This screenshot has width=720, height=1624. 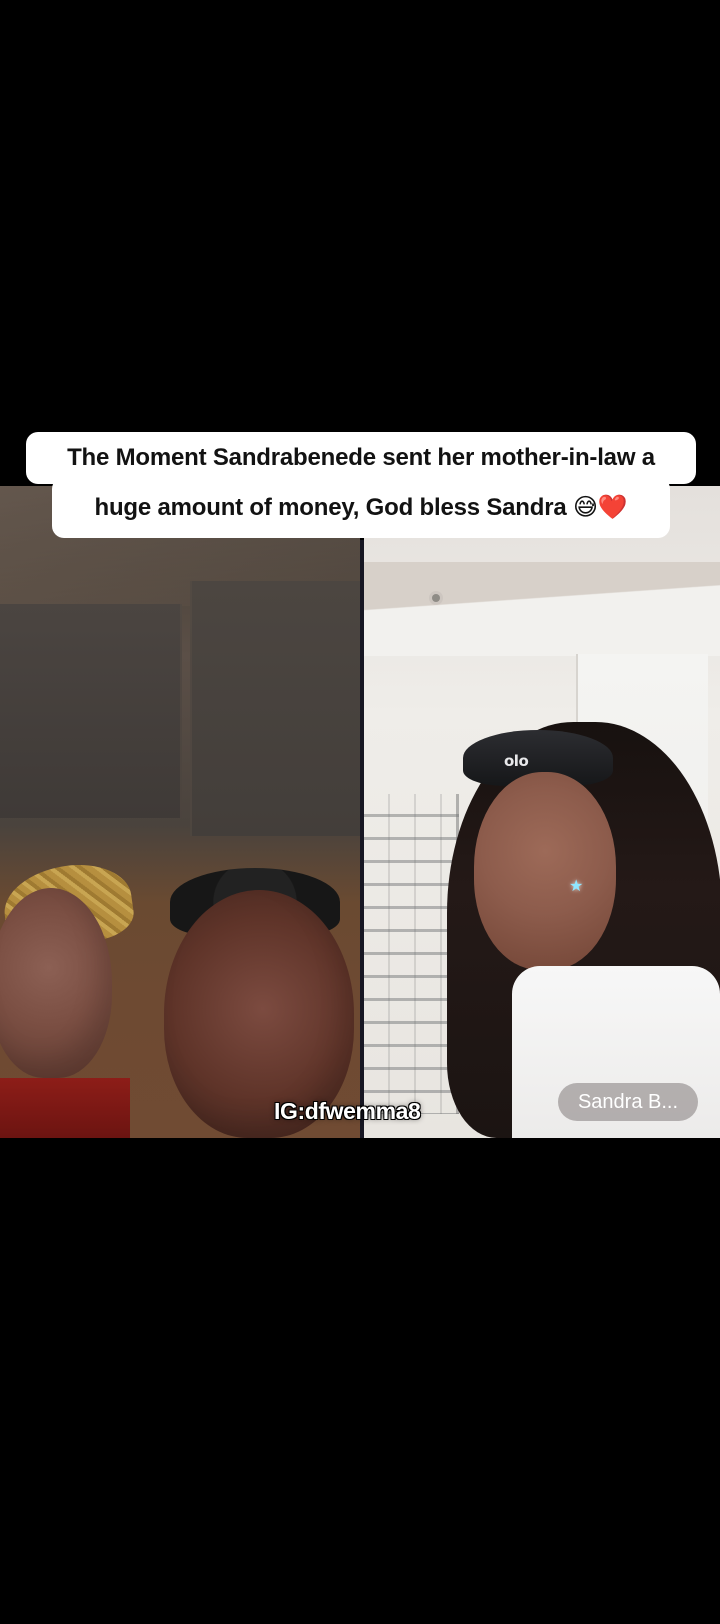 What do you see at coordinates (333, 507) in the screenshot?
I see `caption-line-2-text: huge amount of money, God bless Sandra` at bounding box center [333, 507].